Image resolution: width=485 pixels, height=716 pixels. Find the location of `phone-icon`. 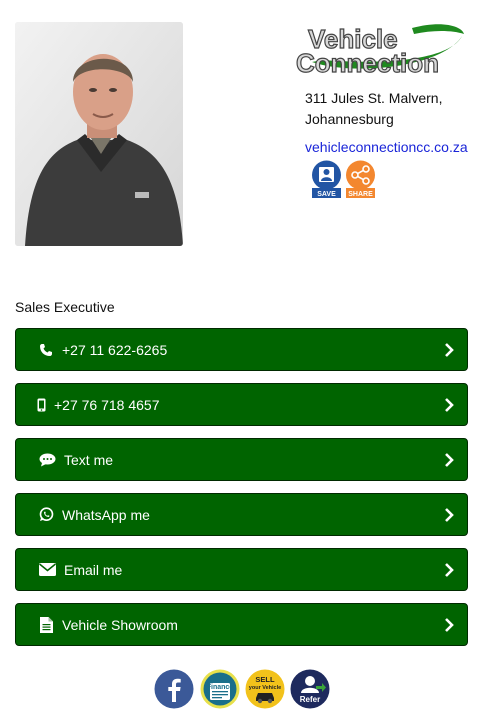

phone-icon is located at coordinates (46, 350).